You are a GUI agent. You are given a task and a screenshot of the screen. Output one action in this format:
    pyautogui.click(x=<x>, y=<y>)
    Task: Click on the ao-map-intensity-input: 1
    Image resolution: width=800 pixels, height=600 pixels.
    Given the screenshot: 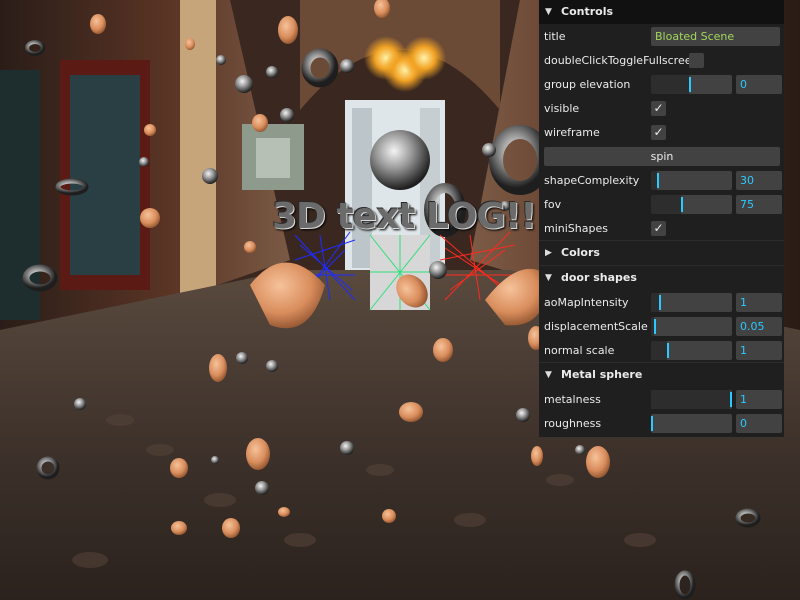 What is the action you would take?
    pyautogui.click(x=759, y=302)
    